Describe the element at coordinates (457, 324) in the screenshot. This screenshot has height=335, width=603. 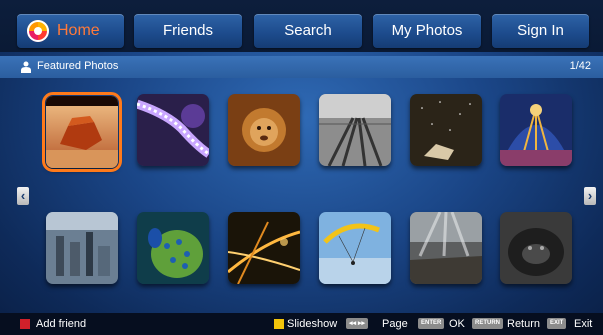
I see `ok-hint: OK` at that location.